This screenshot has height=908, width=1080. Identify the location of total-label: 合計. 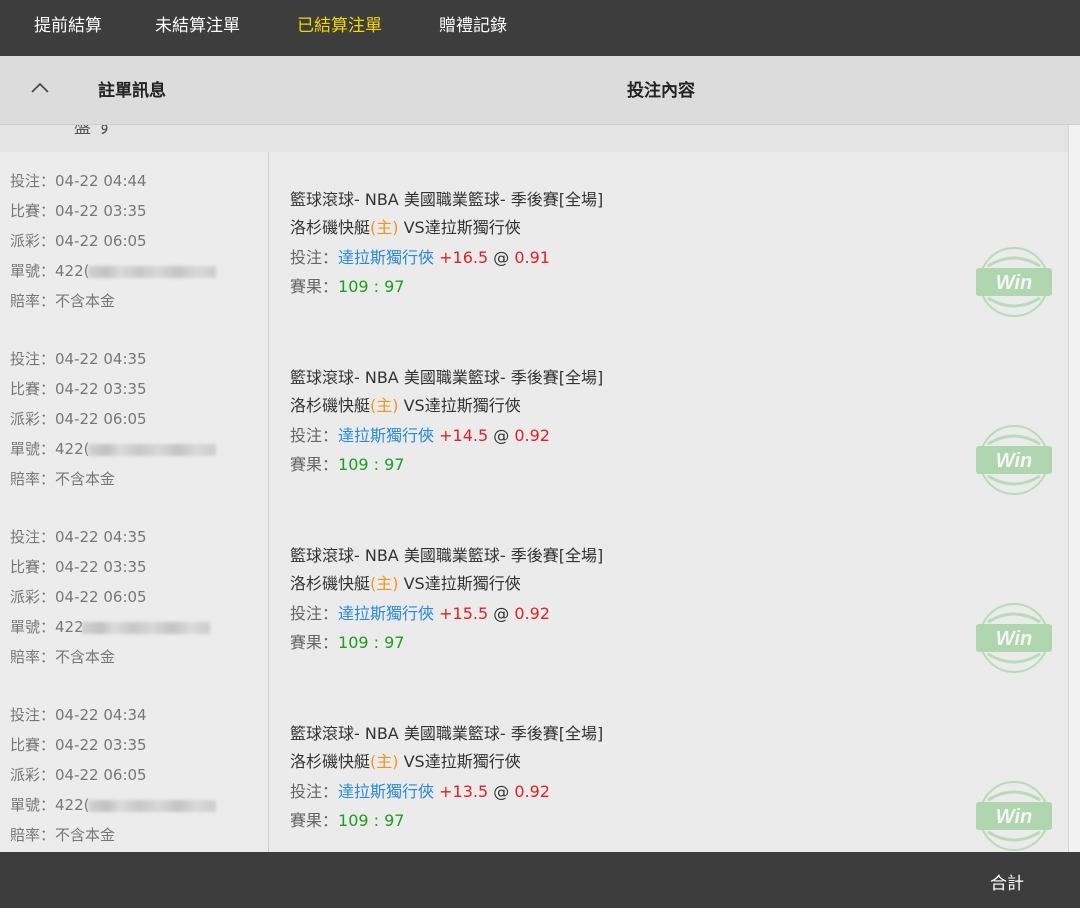
(1007, 884).